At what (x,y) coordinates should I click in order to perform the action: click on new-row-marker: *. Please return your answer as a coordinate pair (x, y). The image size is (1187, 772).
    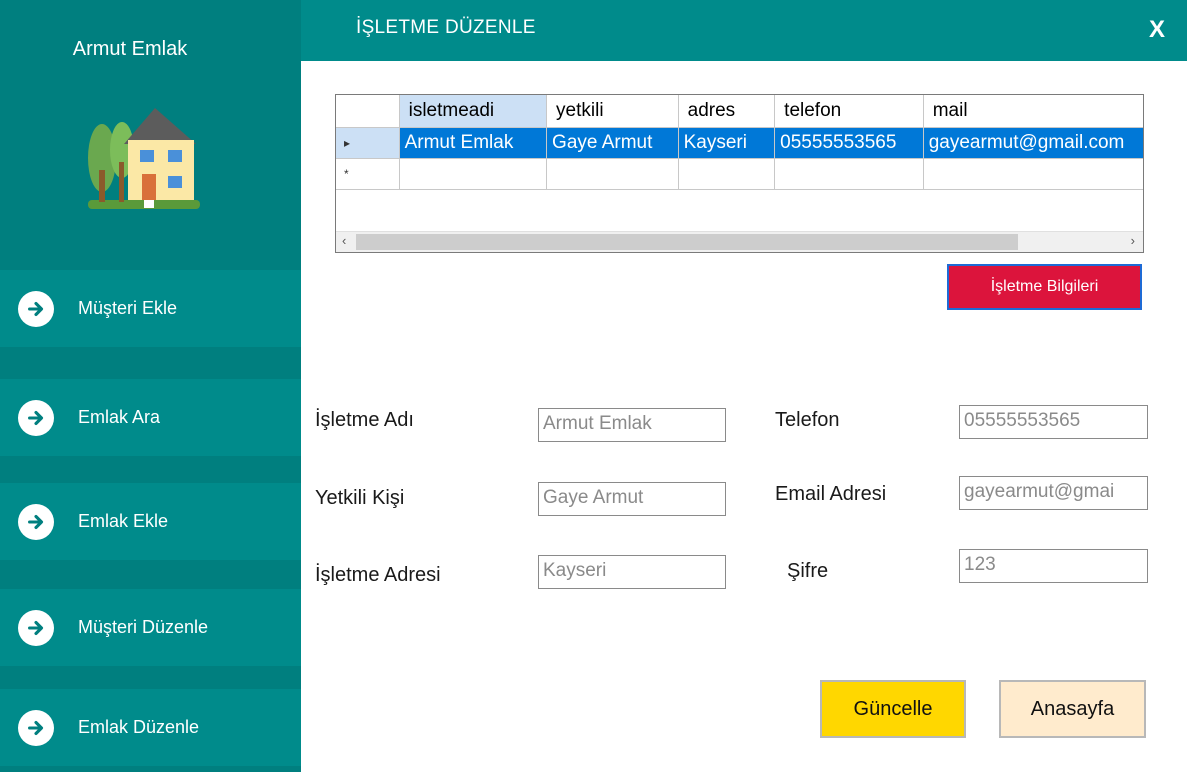
    Looking at the image, I should click on (368, 174).